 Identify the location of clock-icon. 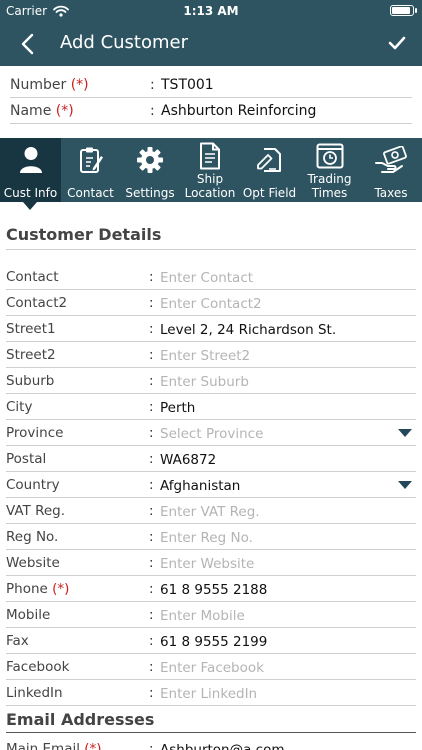
(329, 156).